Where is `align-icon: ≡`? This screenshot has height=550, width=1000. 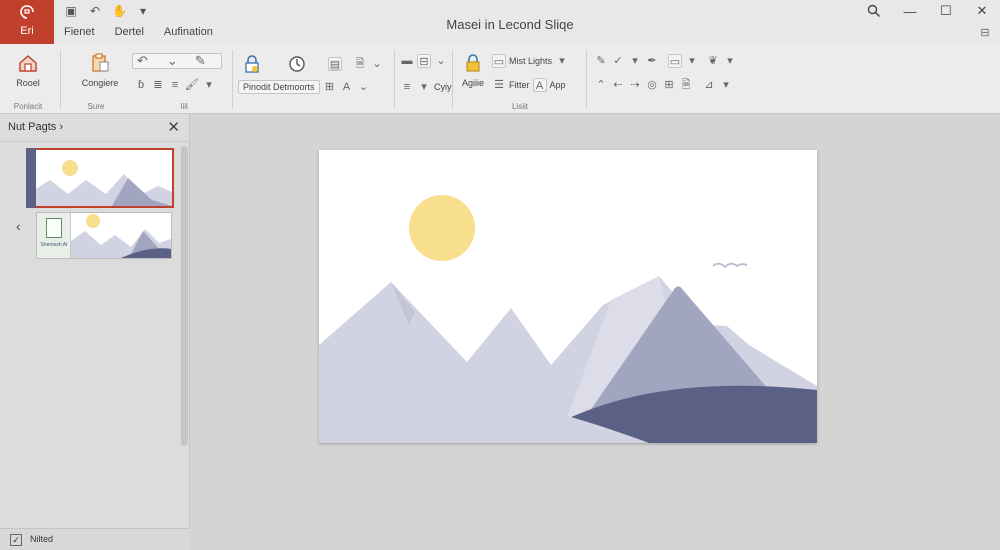 align-icon: ≡ is located at coordinates (175, 85).